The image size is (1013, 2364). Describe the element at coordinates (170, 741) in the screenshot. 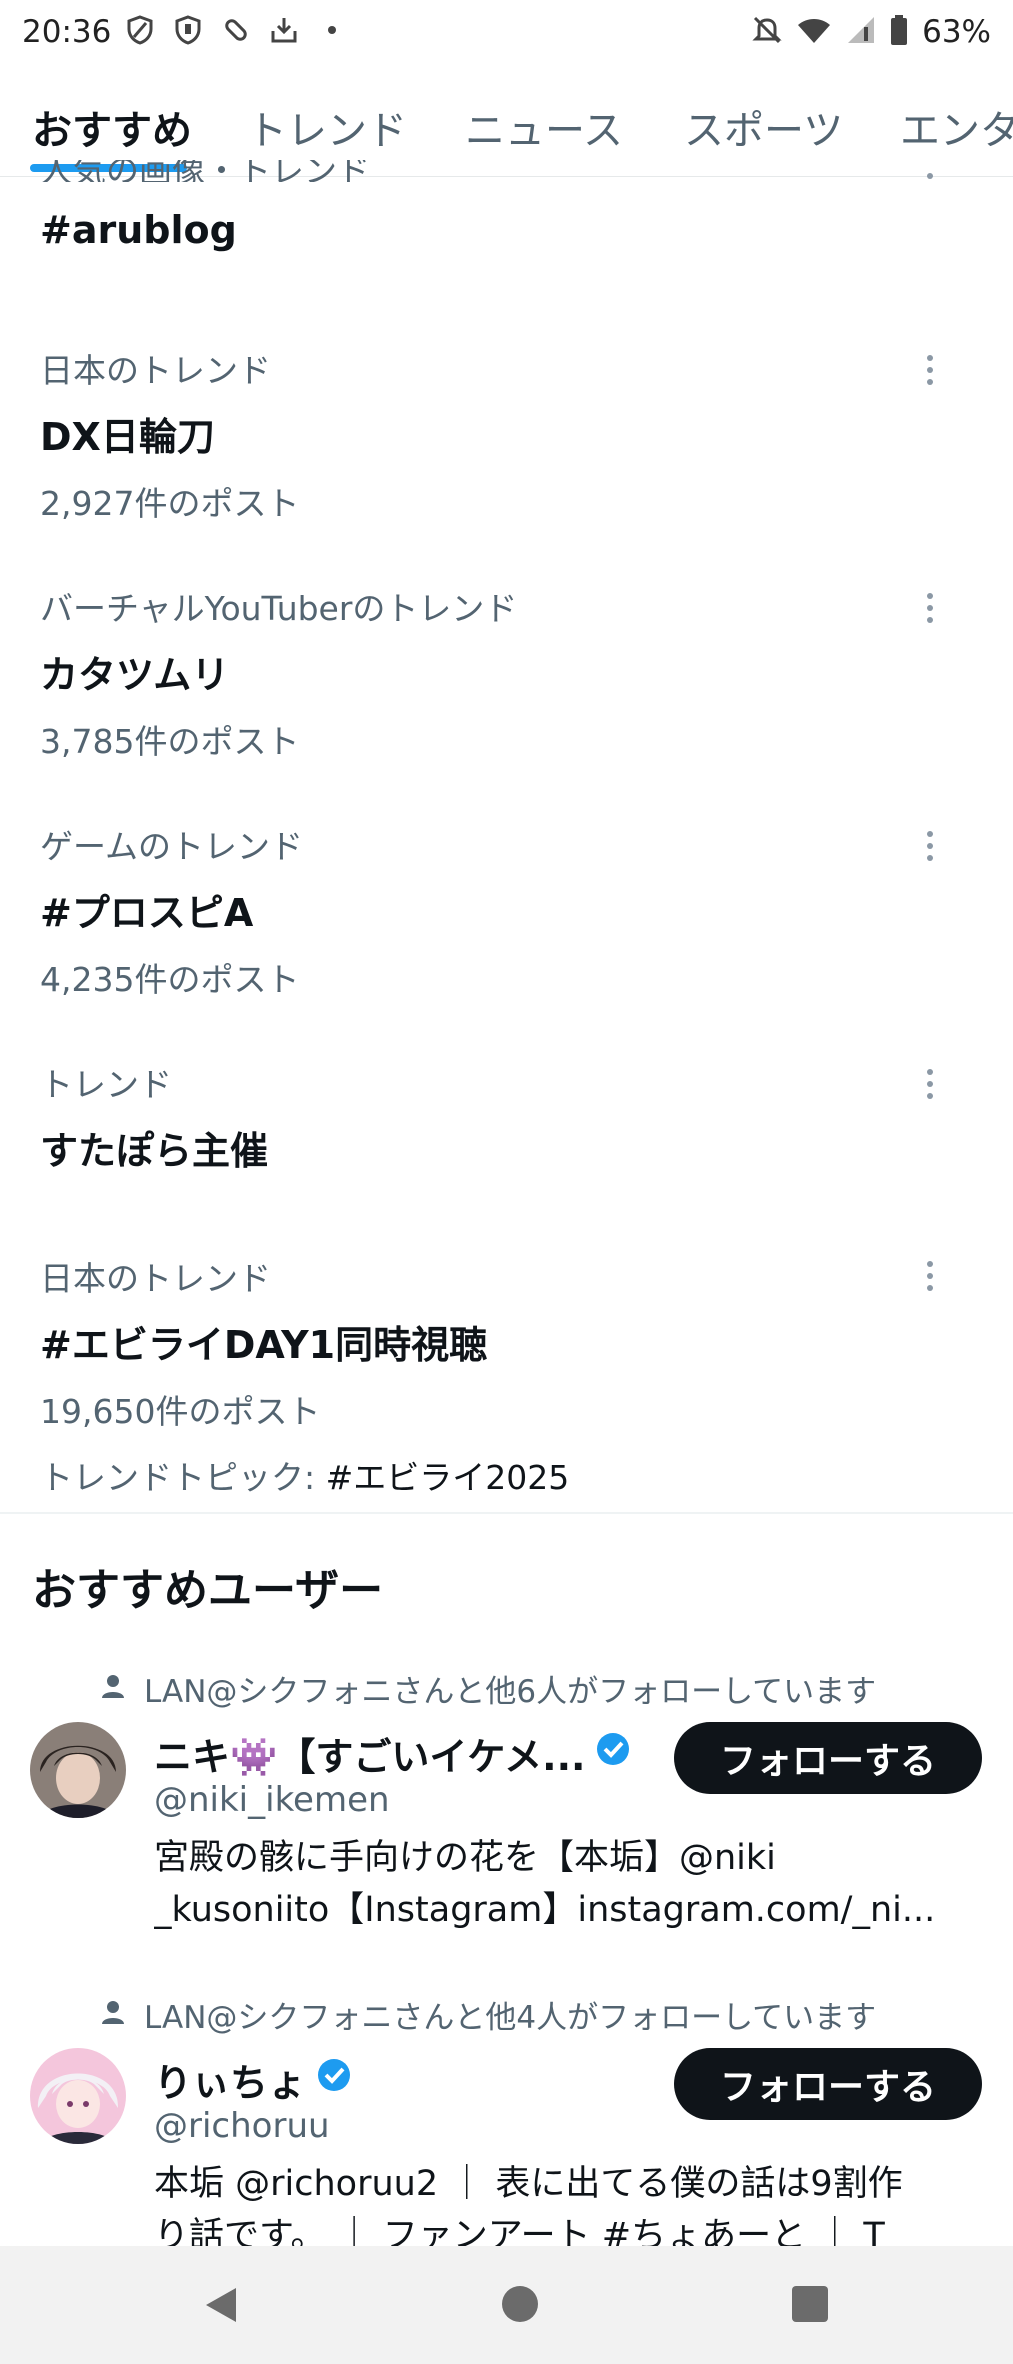

I see `trend-post-count: 3,785件のポスト` at that location.